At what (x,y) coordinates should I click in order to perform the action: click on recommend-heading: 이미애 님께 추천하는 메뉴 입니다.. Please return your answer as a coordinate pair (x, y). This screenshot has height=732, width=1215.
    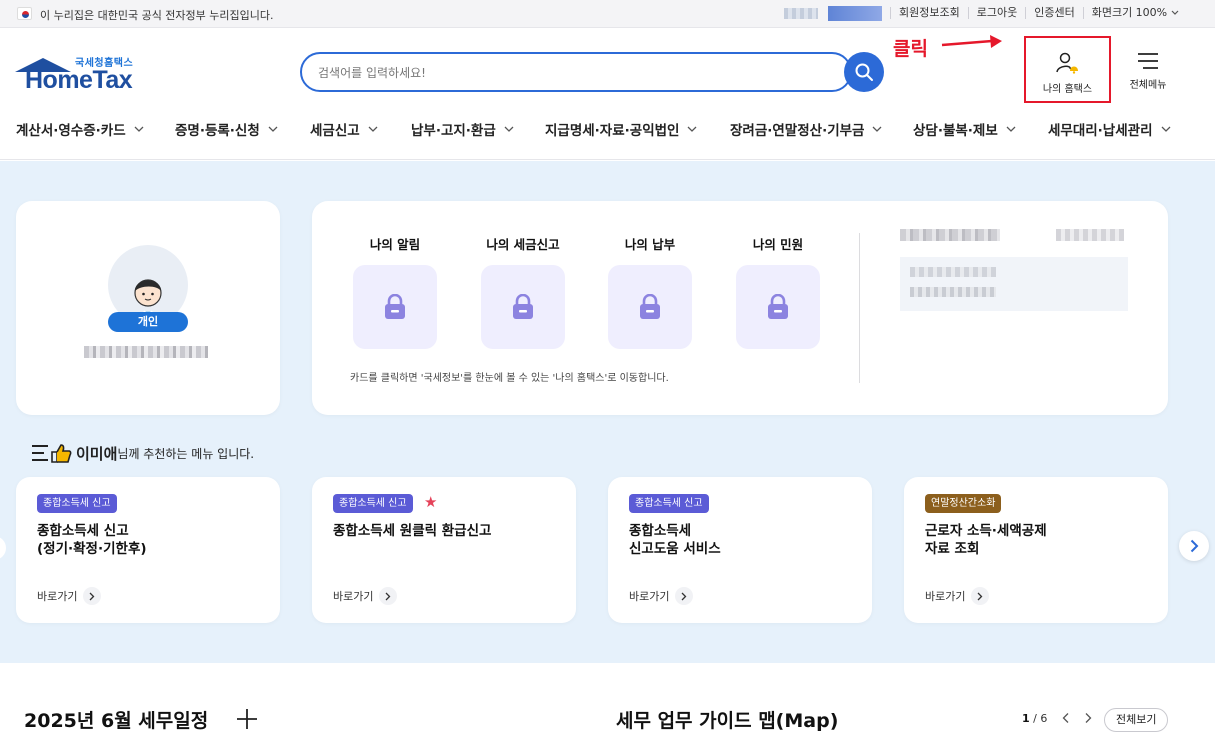
    Looking at the image, I should click on (142, 453).